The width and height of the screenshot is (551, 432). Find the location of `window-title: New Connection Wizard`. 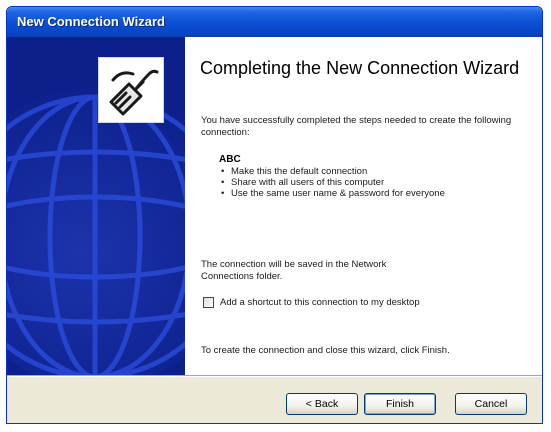

window-title: New Connection Wizard is located at coordinates (91, 21).